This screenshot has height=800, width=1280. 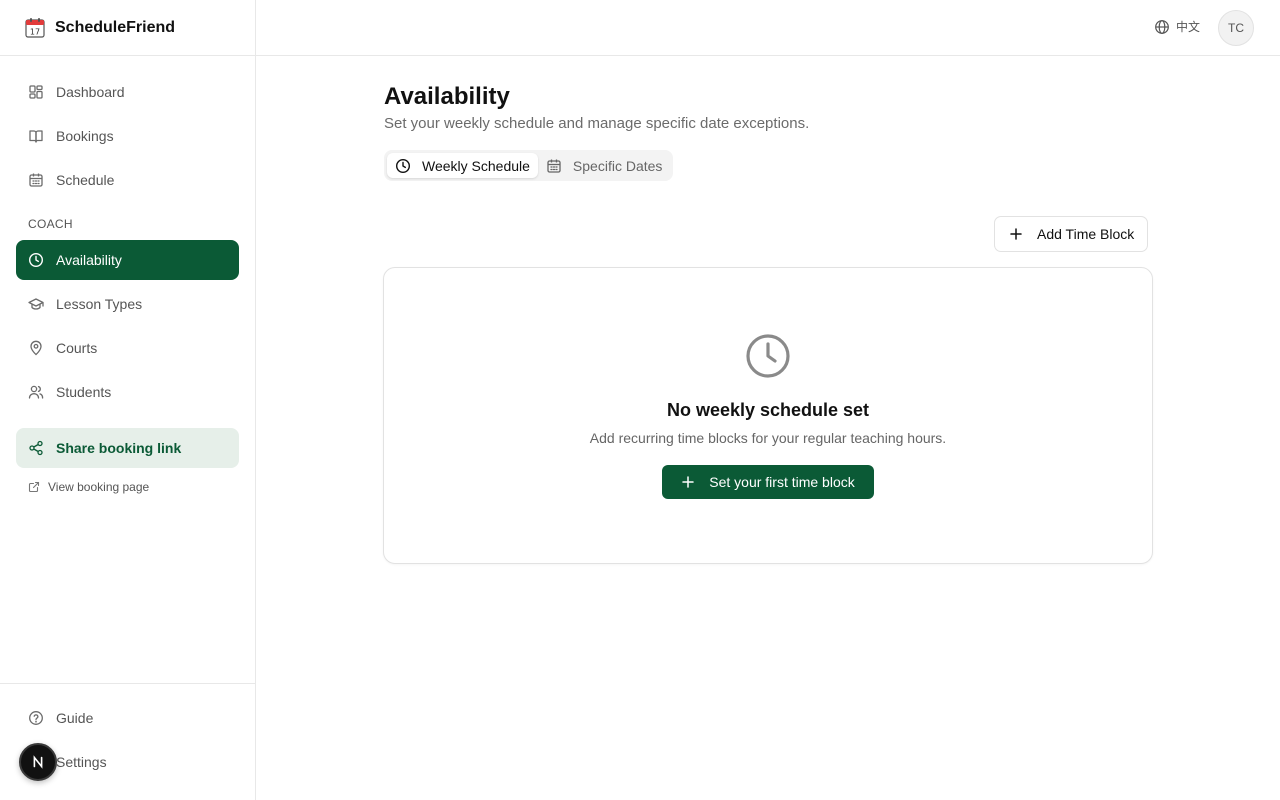 I want to click on sidebar-item-lesson-types: Lesson Types, so click(x=127, y=304).